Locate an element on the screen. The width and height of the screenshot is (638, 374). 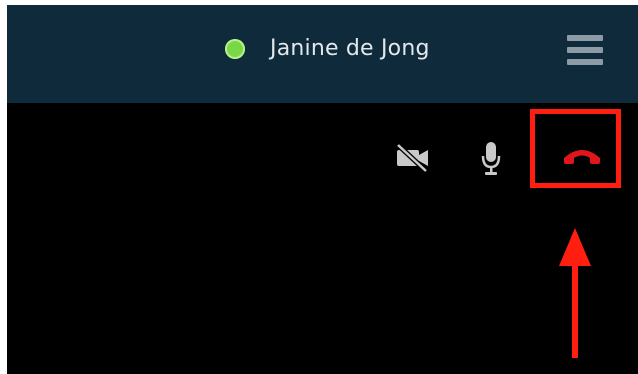
hangup-button is located at coordinates (582, 156).